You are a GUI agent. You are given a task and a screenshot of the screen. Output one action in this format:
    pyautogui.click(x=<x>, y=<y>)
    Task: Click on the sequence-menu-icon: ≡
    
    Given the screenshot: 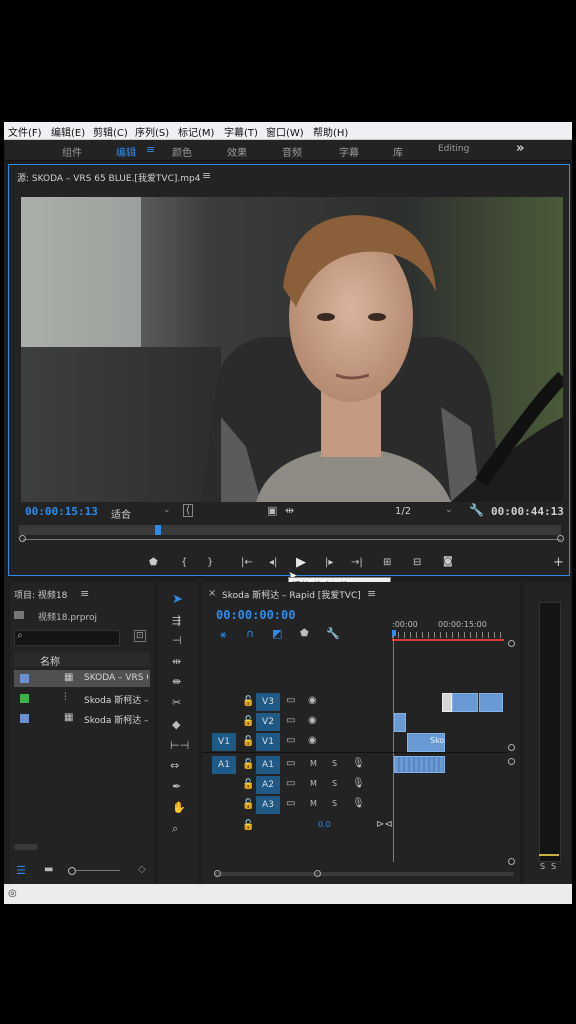 What is the action you would take?
    pyautogui.click(x=371, y=593)
    